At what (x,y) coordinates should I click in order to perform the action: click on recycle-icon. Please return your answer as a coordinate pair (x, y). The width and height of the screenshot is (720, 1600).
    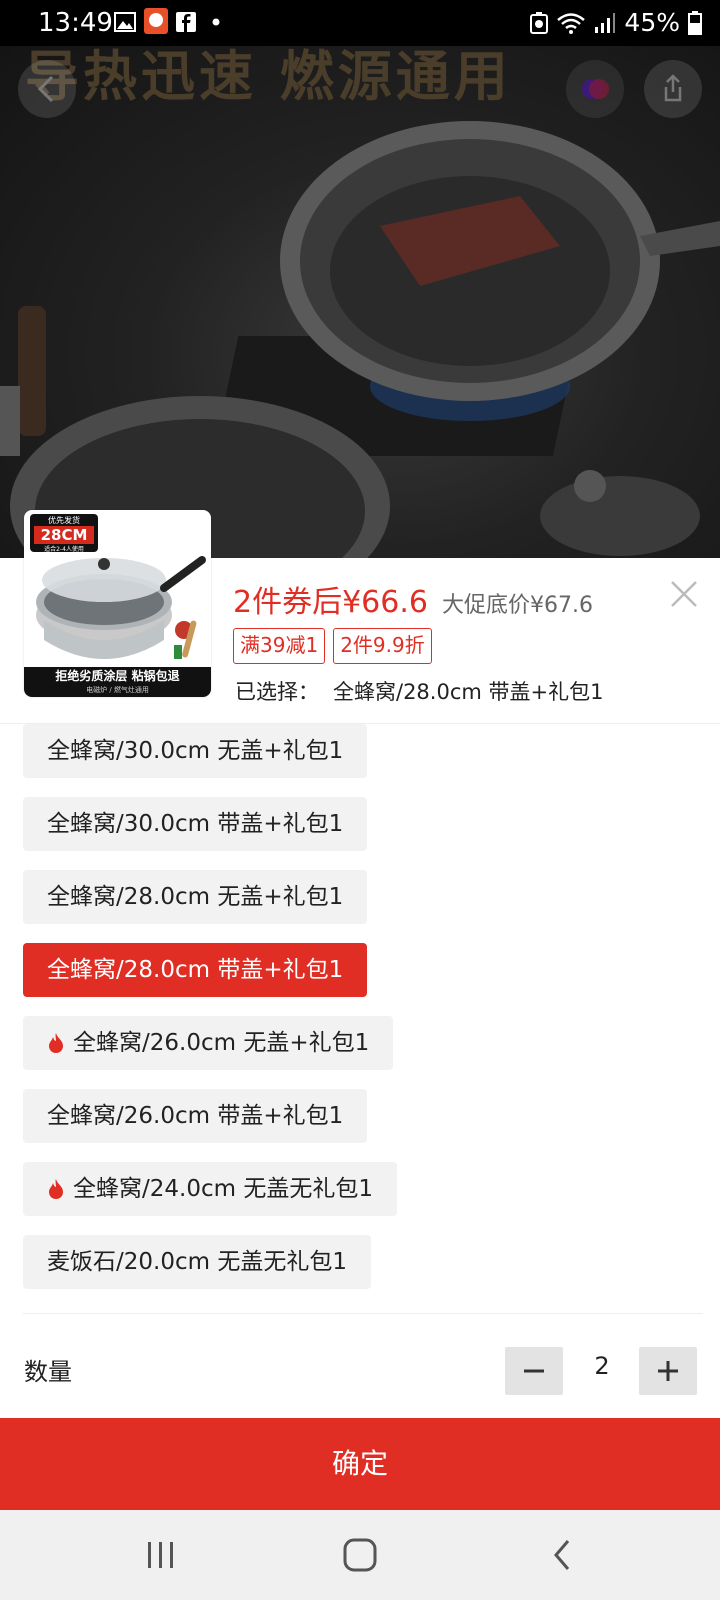
    Looking at the image, I should click on (539, 23).